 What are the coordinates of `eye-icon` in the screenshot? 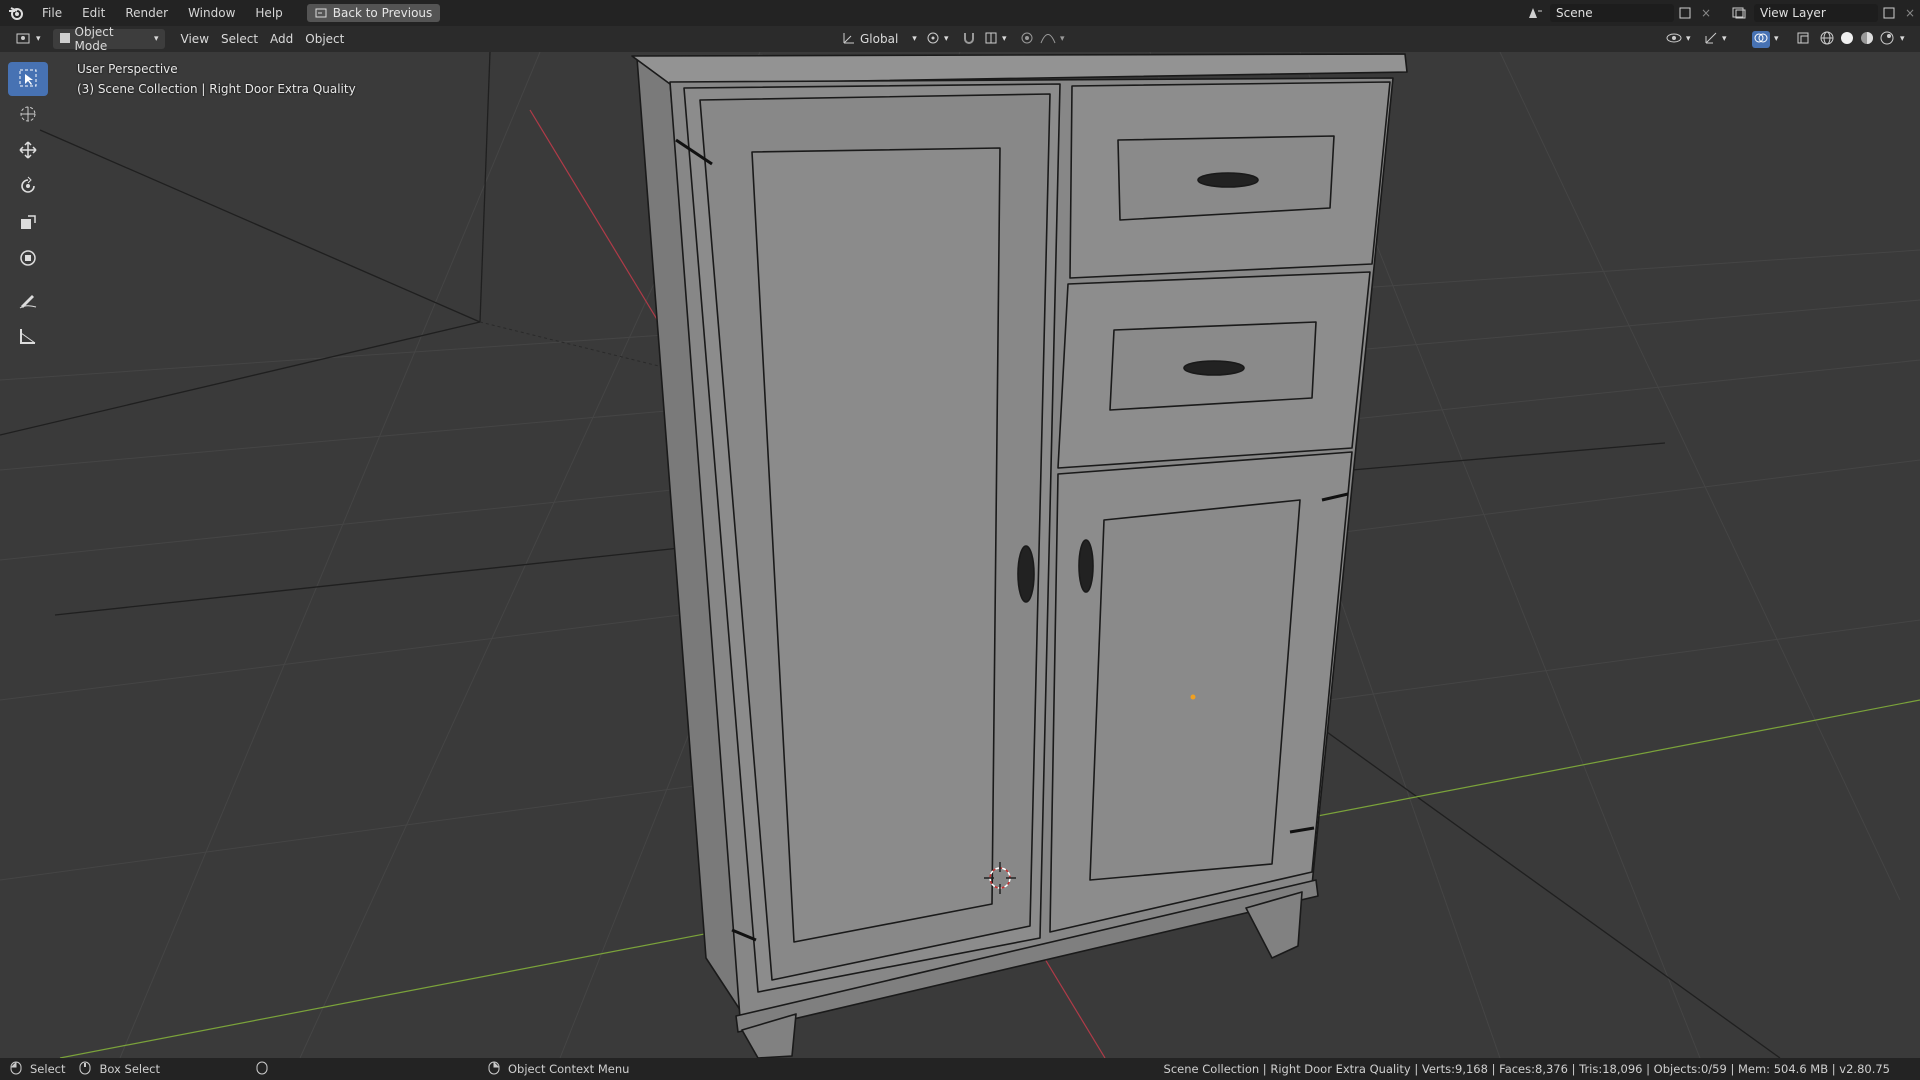 It's located at (1674, 39).